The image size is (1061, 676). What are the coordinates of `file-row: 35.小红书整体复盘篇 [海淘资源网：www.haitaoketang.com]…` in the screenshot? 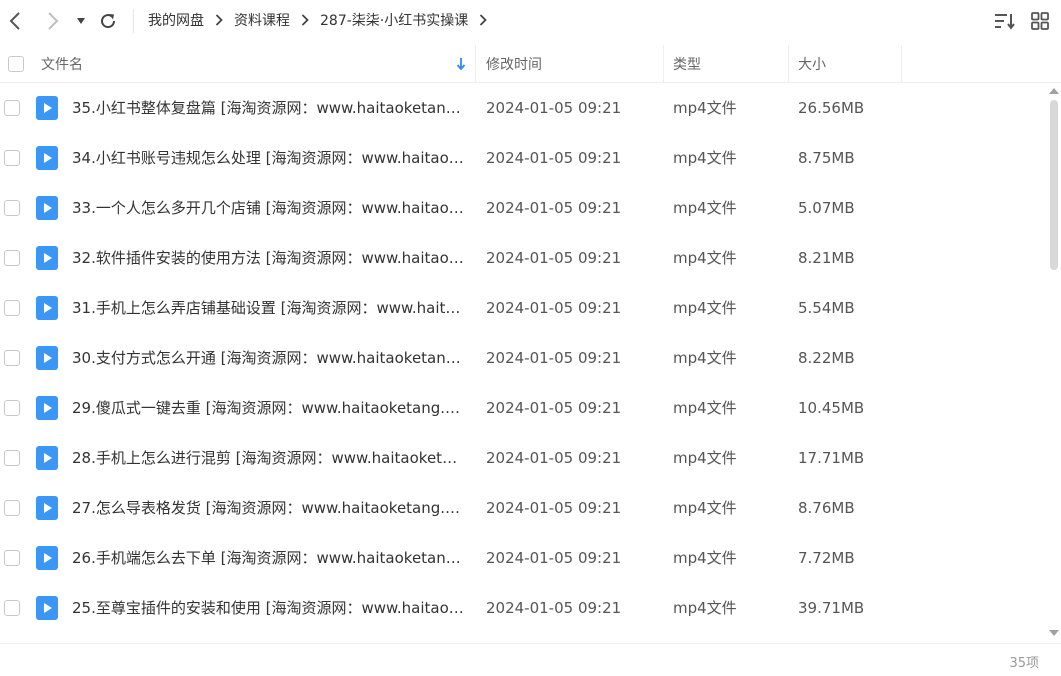 It's located at (523, 108).